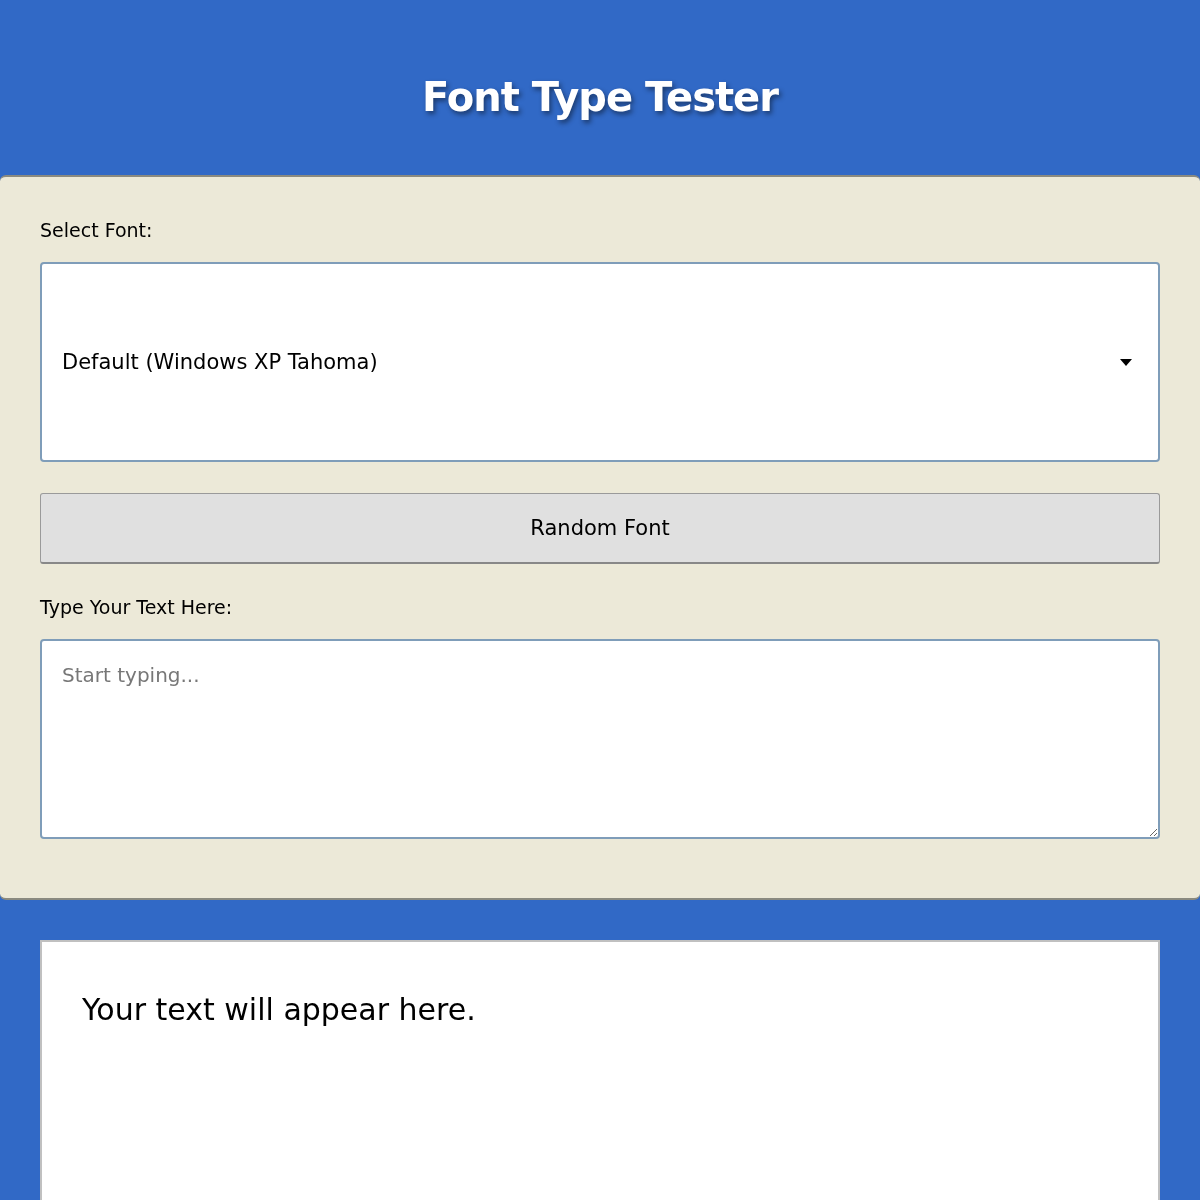 The width and height of the screenshot is (1200, 1200). What do you see at coordinates (600, 96) in the screenshot?
I see `page-title: Font Type Tester` at bounding box center [600, 96].